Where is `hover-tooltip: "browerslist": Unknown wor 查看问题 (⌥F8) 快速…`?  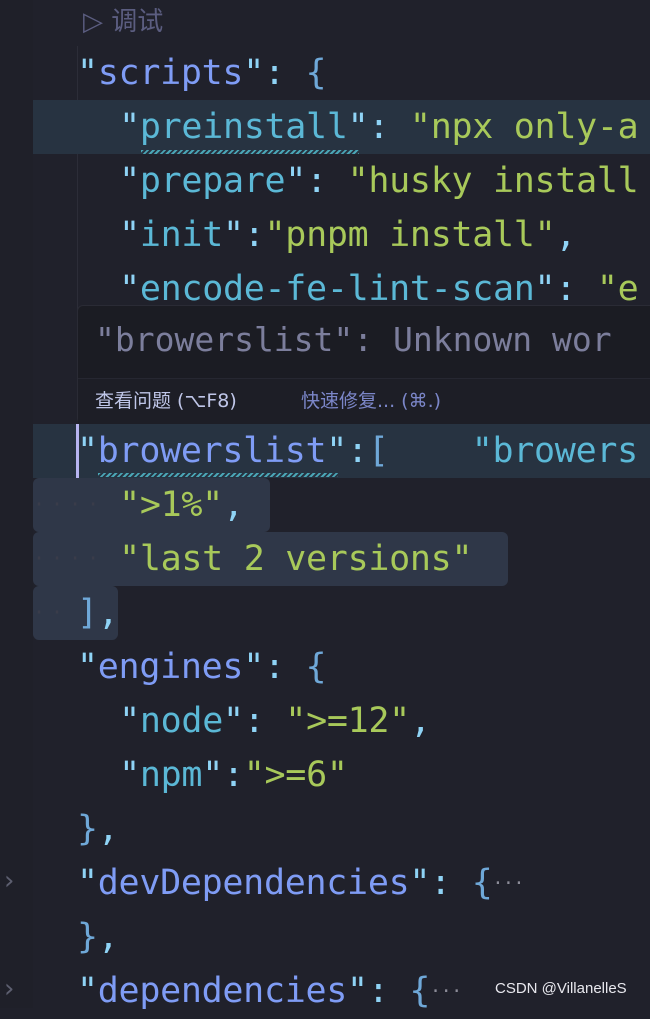 hover-tooltip: "browerslist": Unknown wor 查看问题 (⌥F8) 快速… is located at coordinates (363, 364).